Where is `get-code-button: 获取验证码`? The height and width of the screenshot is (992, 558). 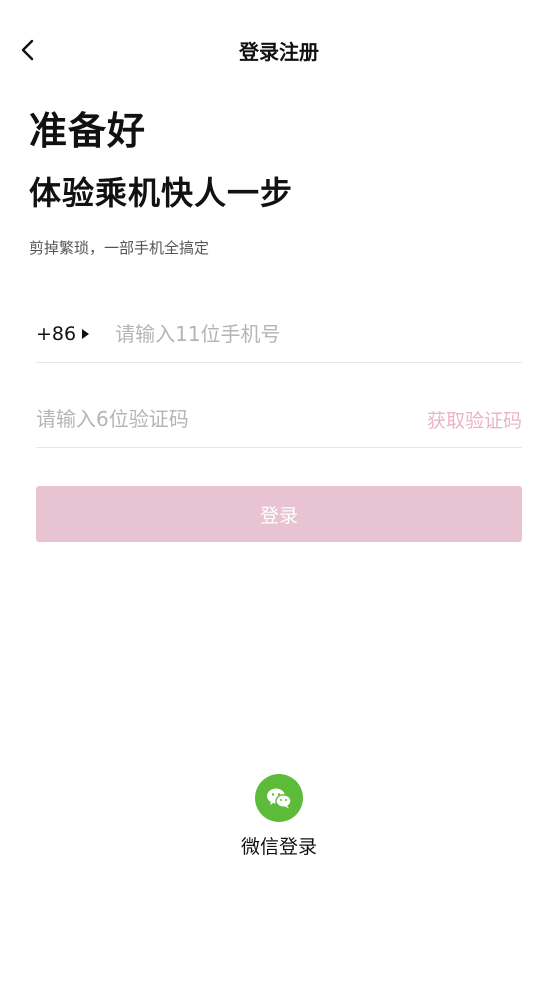
get-code-button: 获取验证码 is located at coordinates (474, 419).